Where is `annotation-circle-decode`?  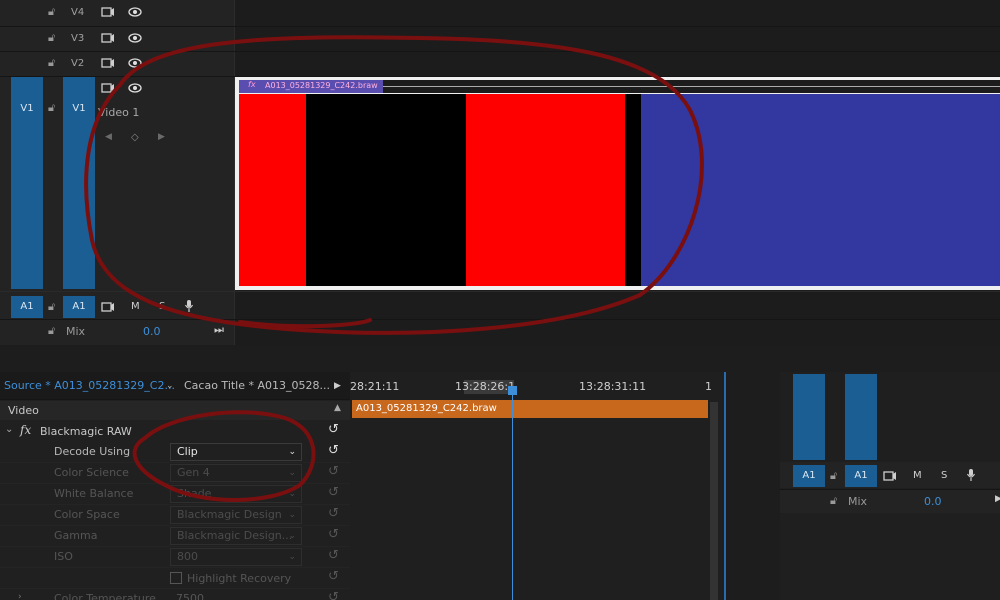
annotation-circle-decode is located at coordinates (224, 456).